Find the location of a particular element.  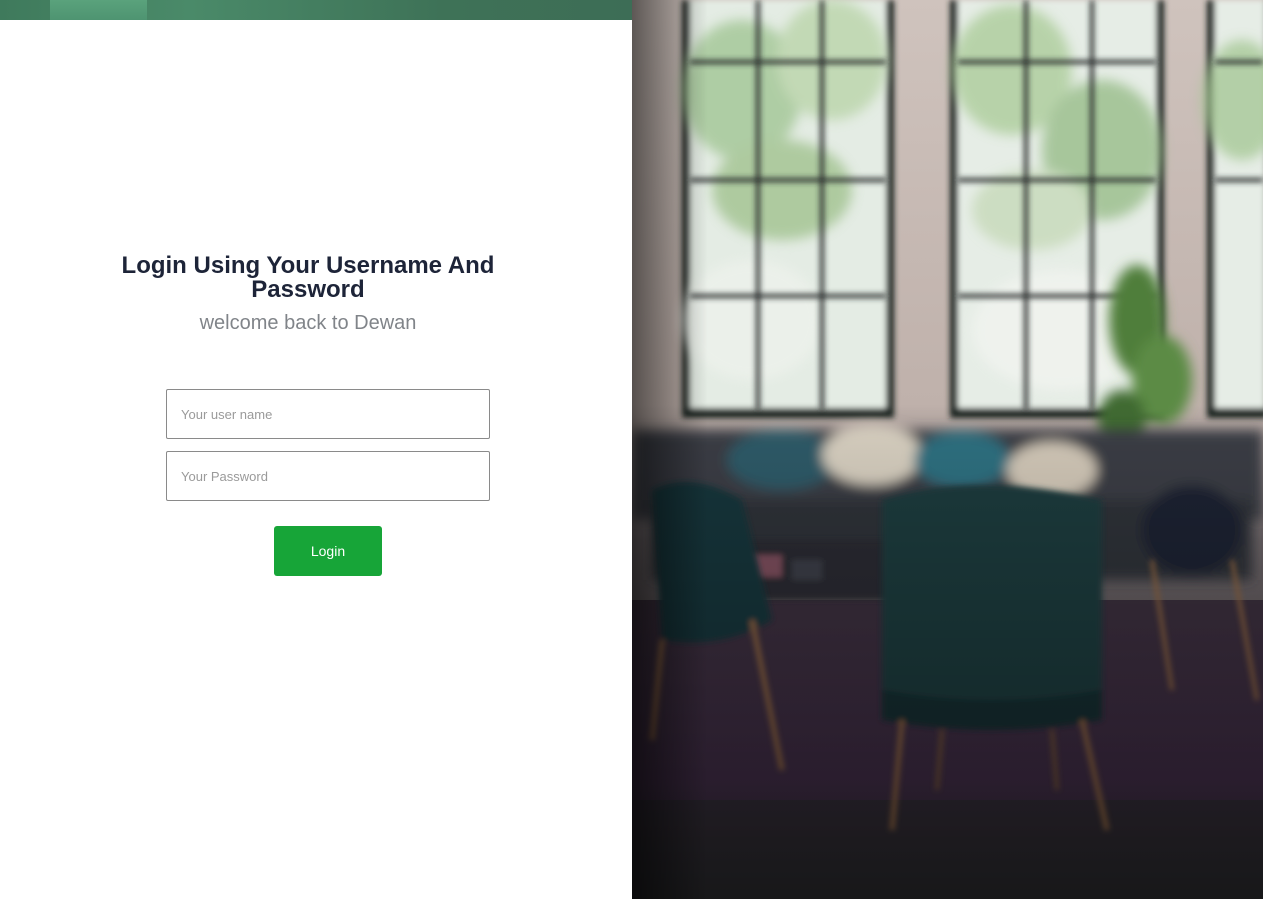

page-title: Login Using Your Username And Password is located at coordinates (308, 277).